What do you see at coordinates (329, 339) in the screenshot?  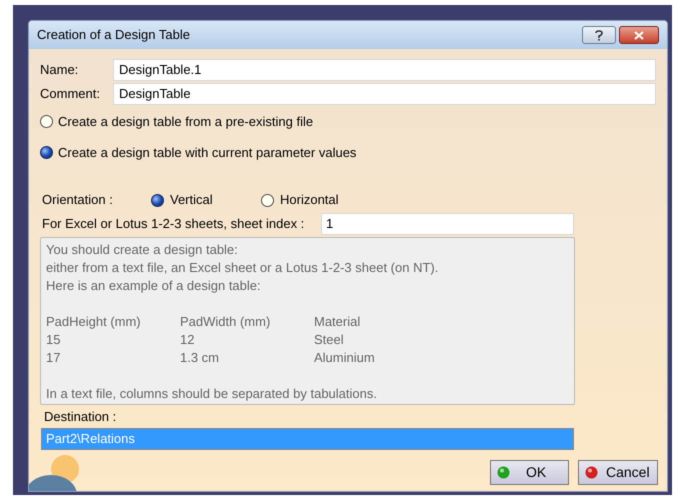 I see `example-cell: Steel` at bounding box center [329, 339].